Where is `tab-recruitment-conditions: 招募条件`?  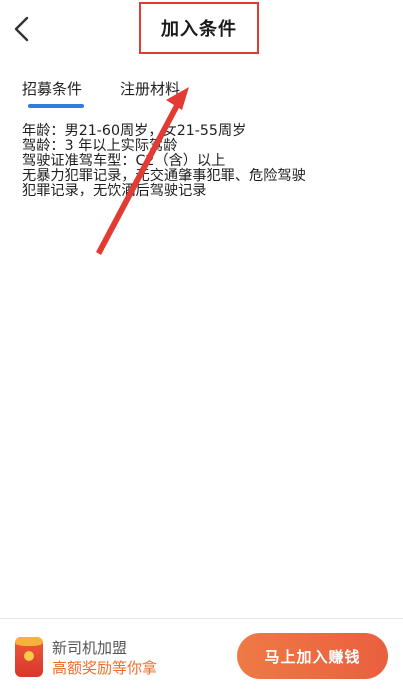 tab-recruitment-conditions: 招募条件 is located at coordinates (52, 88).